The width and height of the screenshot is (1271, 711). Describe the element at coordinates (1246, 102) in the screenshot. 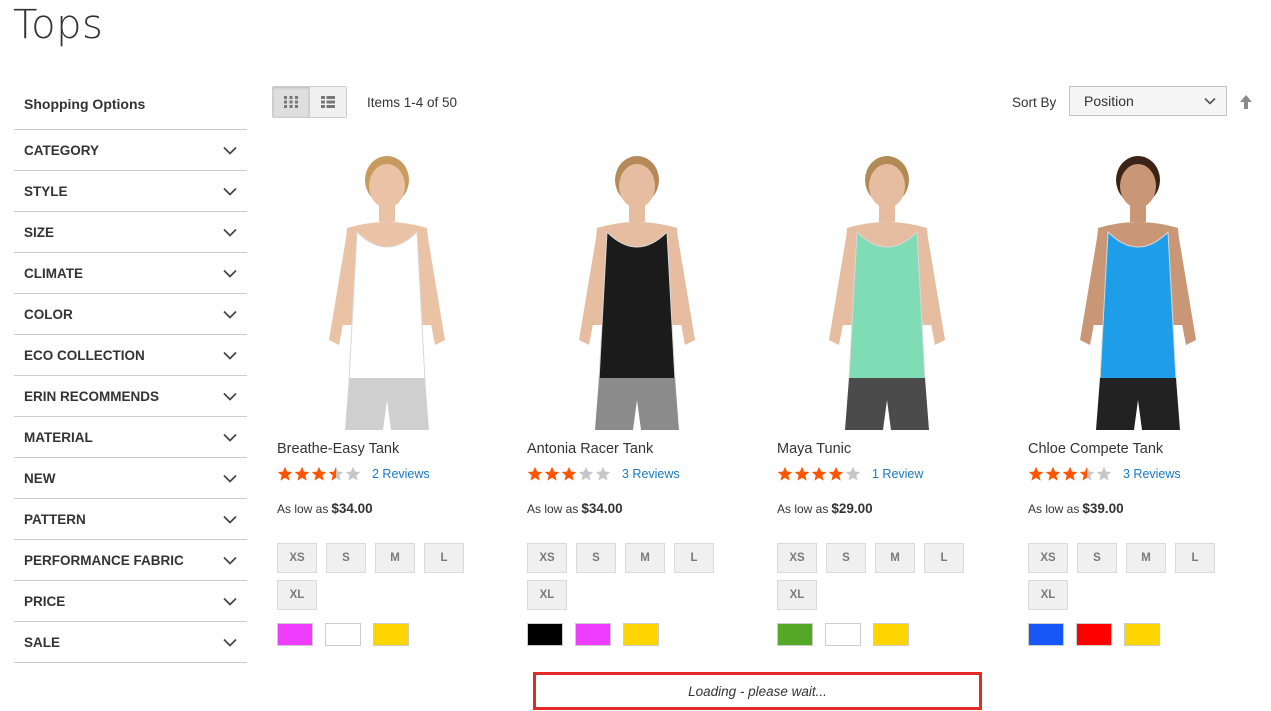

I see `sort-direction-arrow-icon` at that location.